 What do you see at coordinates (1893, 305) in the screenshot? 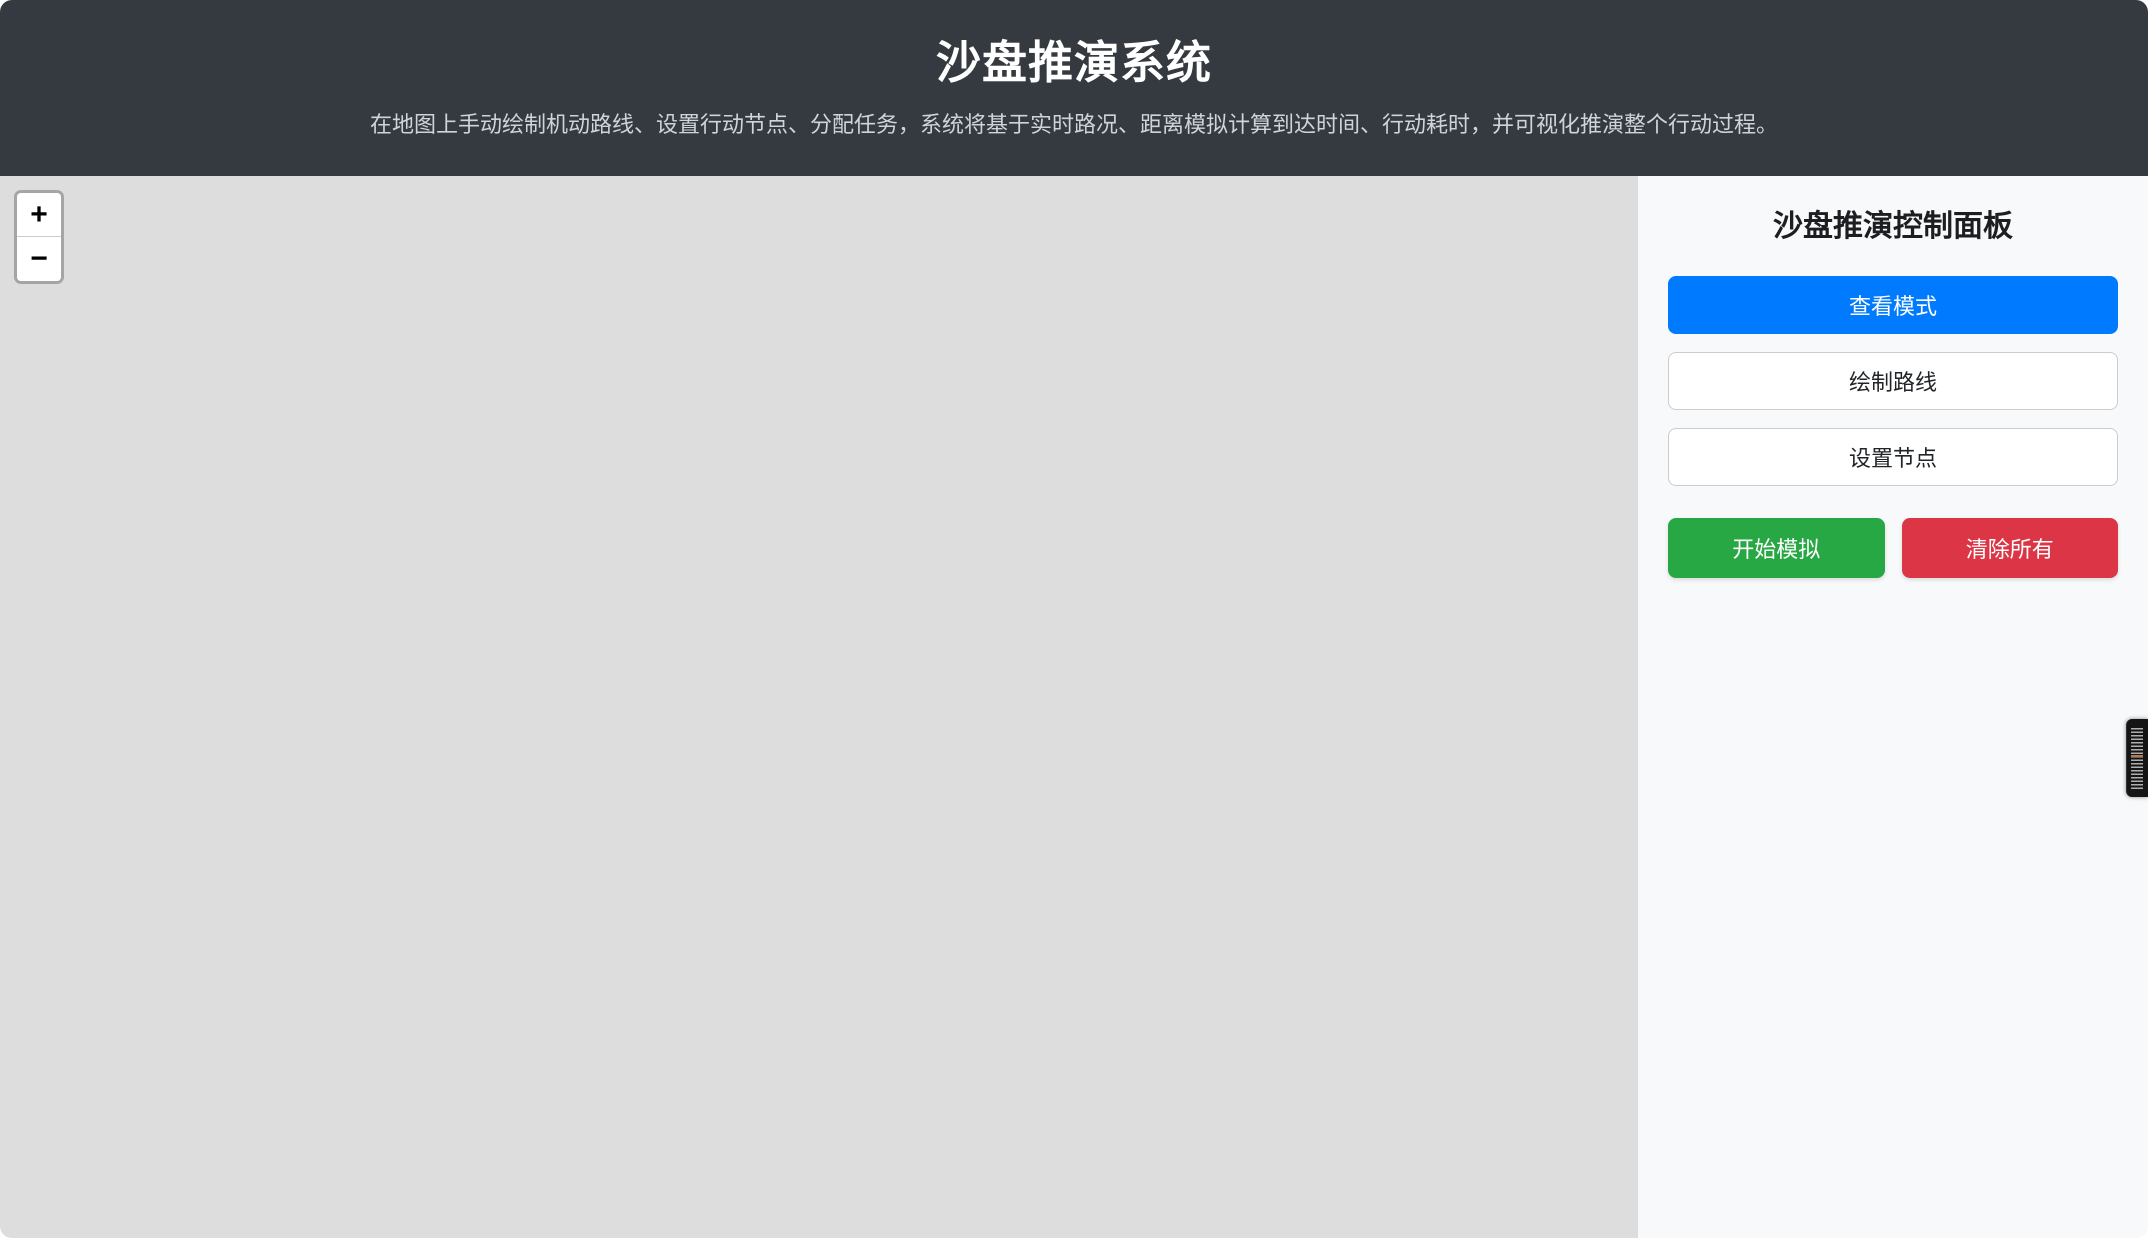
I see `view-mode-button: 查看模式` at bounding box center [1893, 305].